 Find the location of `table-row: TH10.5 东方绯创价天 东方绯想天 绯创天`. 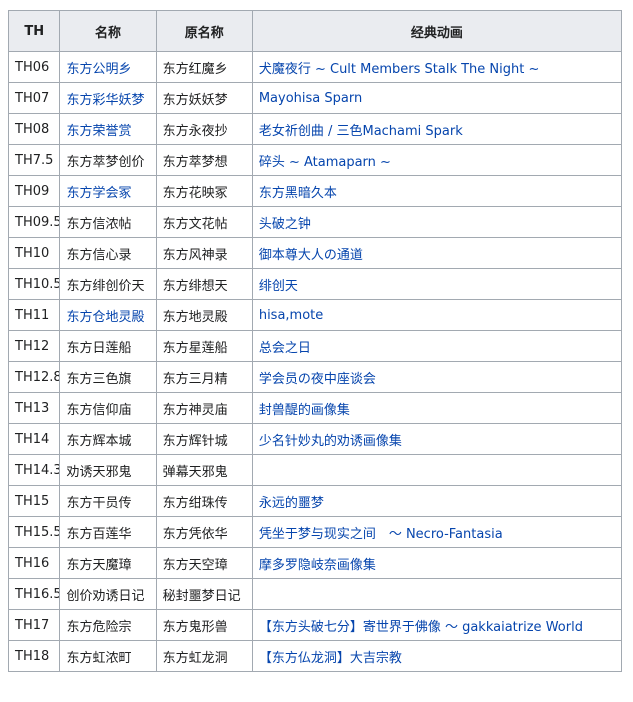

table-row: TH10.5 东方绯创价天 东方绯想天 绯创天 is located at coordinates (315, 284).